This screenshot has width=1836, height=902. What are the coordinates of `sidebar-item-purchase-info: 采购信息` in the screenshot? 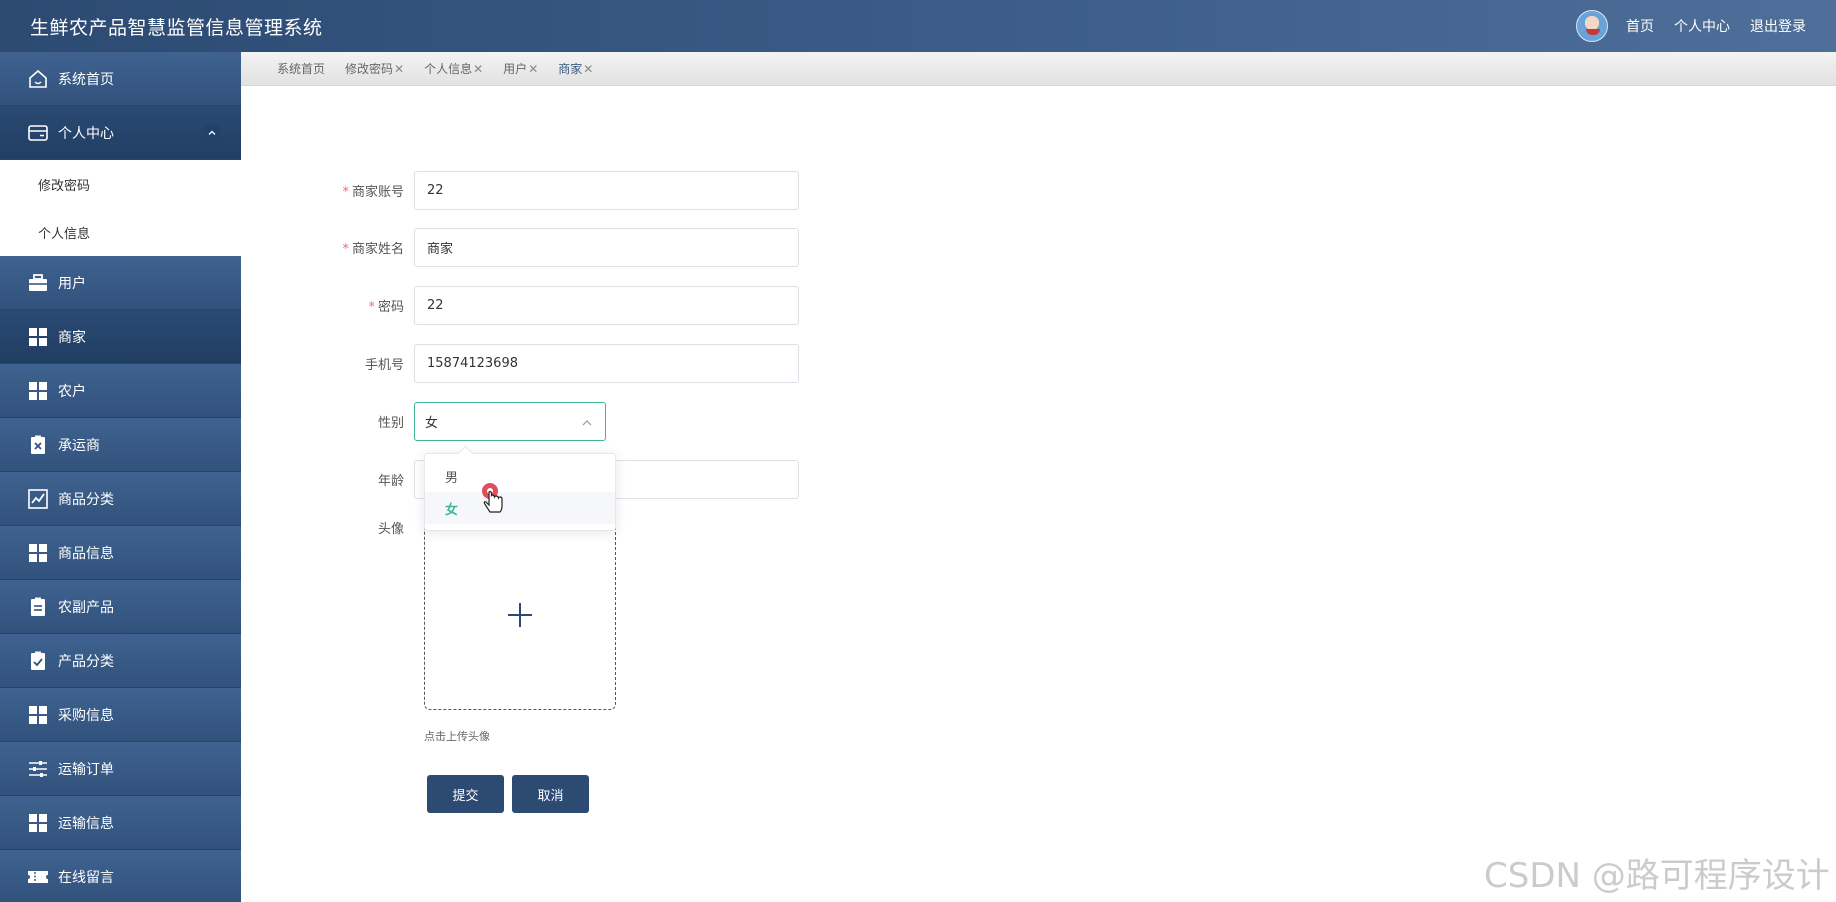 It's located at (120, 715).